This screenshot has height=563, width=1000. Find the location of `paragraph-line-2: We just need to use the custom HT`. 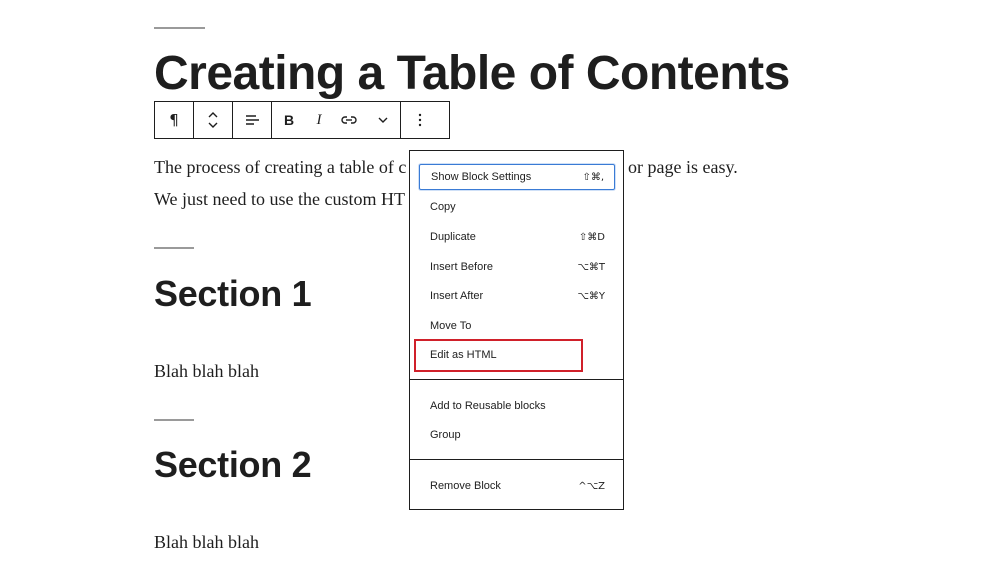

paragraph-line-2: We just need to use the custom HT is located at coordinates (279, 199).